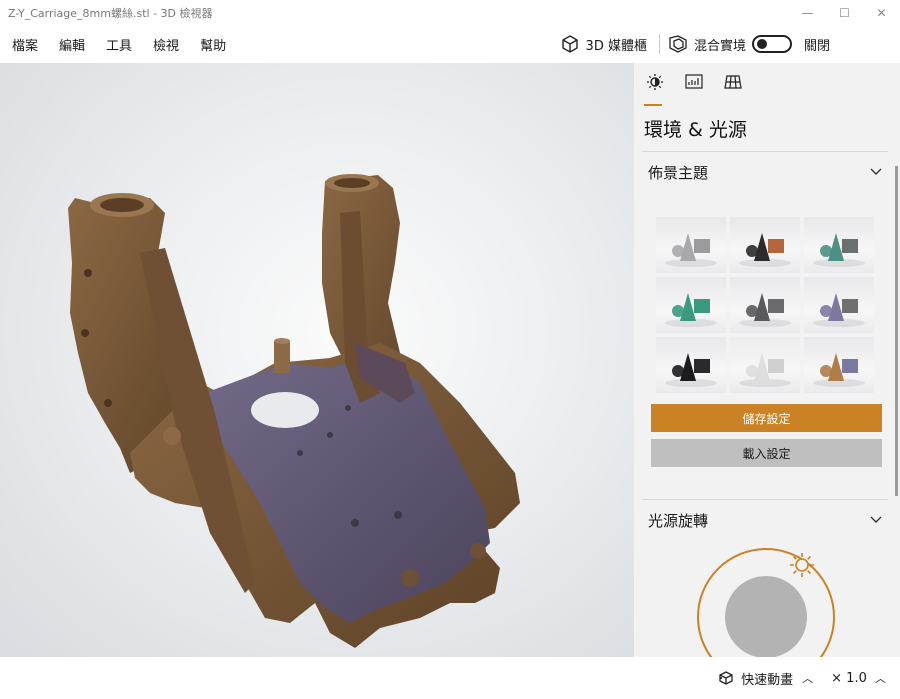 The width and height of the screenshot is (900, 699). Describe the element at coordinates (450, 678) in the screenshot. I see `status-bar: 快速動畫 ︿ × 1.0 ︿` at that location.